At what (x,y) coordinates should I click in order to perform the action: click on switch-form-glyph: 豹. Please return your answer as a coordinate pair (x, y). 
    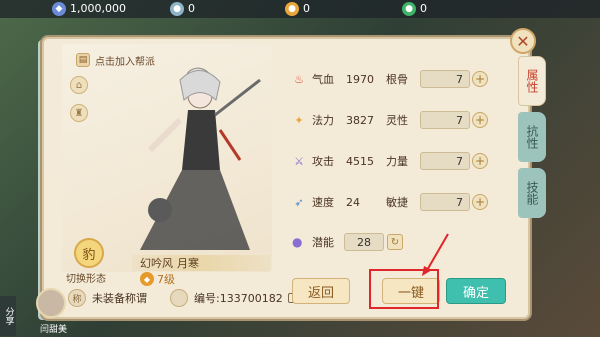
    Looking at the image, I should click on (89, 255).